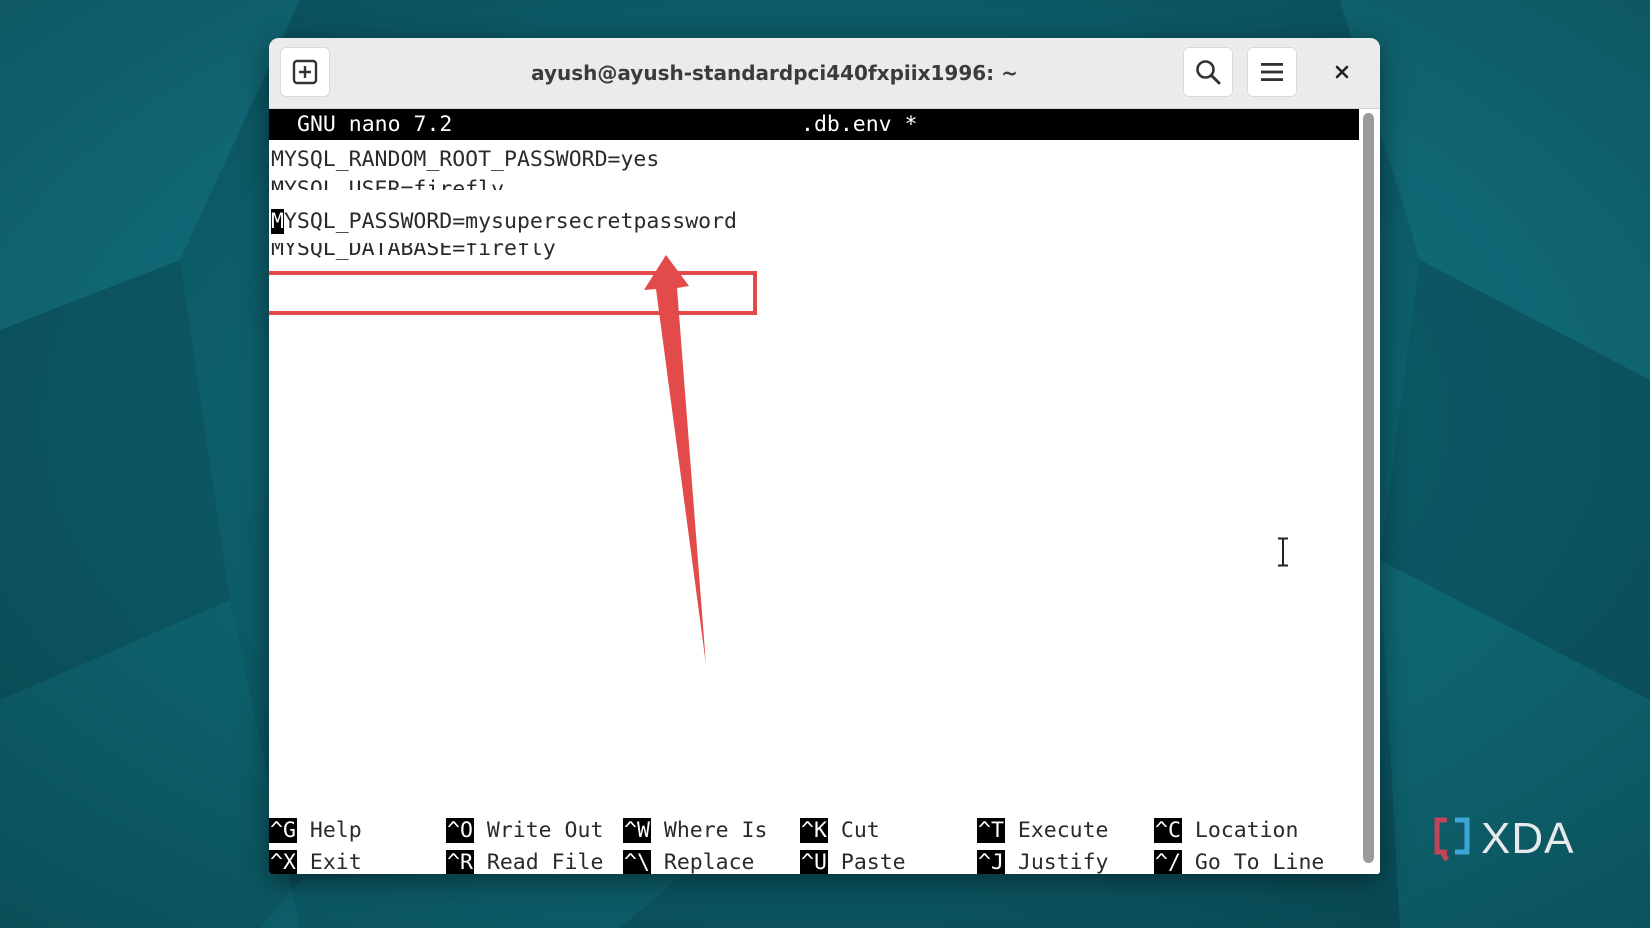 Image resolution: width=1650 pixels, height=928 pixels. I want to click on shortcut-label: Justify, so click(1063, 862).